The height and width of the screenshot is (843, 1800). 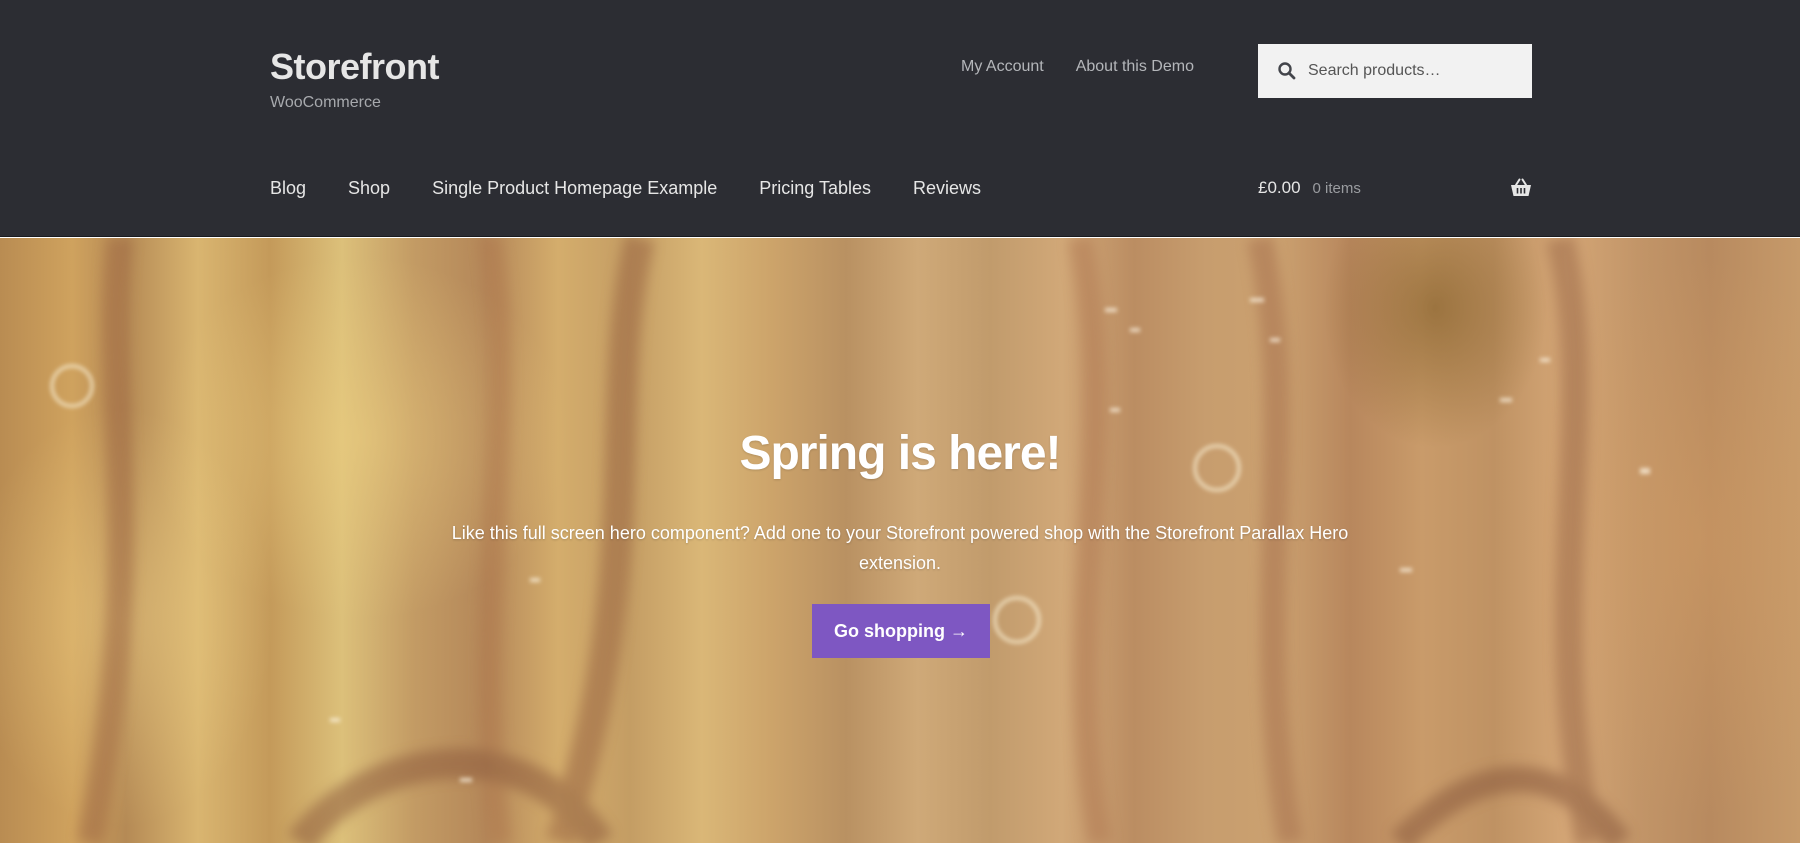 What do you see at coordinates (1002, 67) in the screenshot?
I see `nav-link-my-account: My Account` at bounding box center [1002, 67].